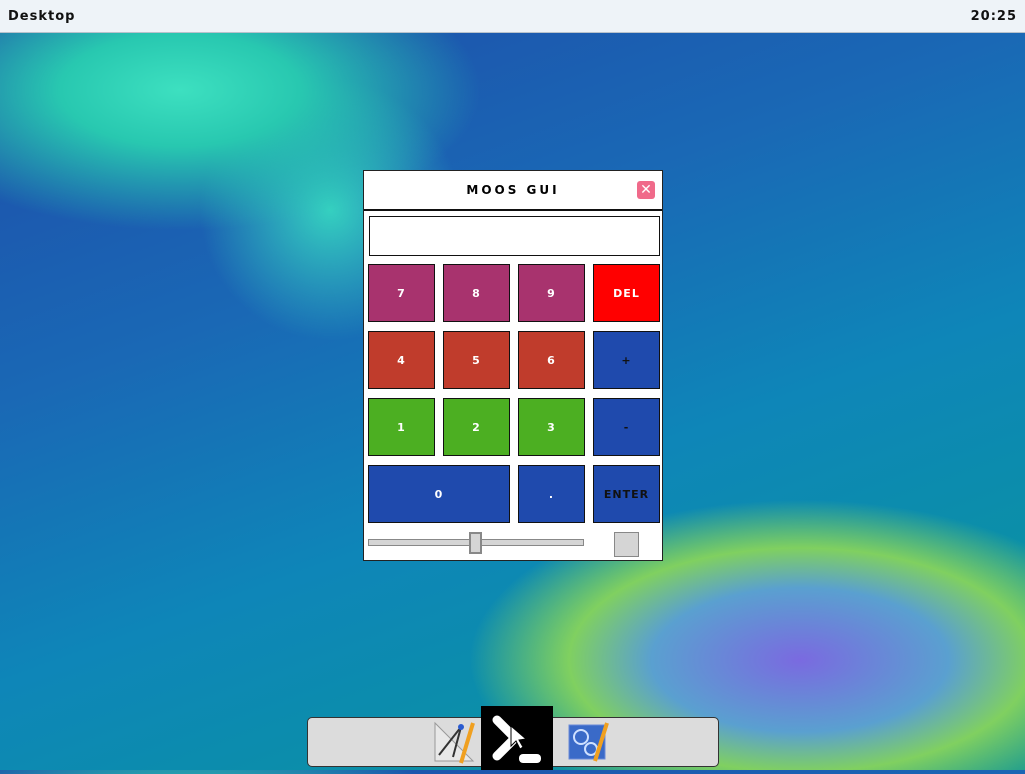  What do you see at coordinates (512, 16) in the screenshot?
I see `top-bar: Desktop 20:25` at bounding box center [512, 16].